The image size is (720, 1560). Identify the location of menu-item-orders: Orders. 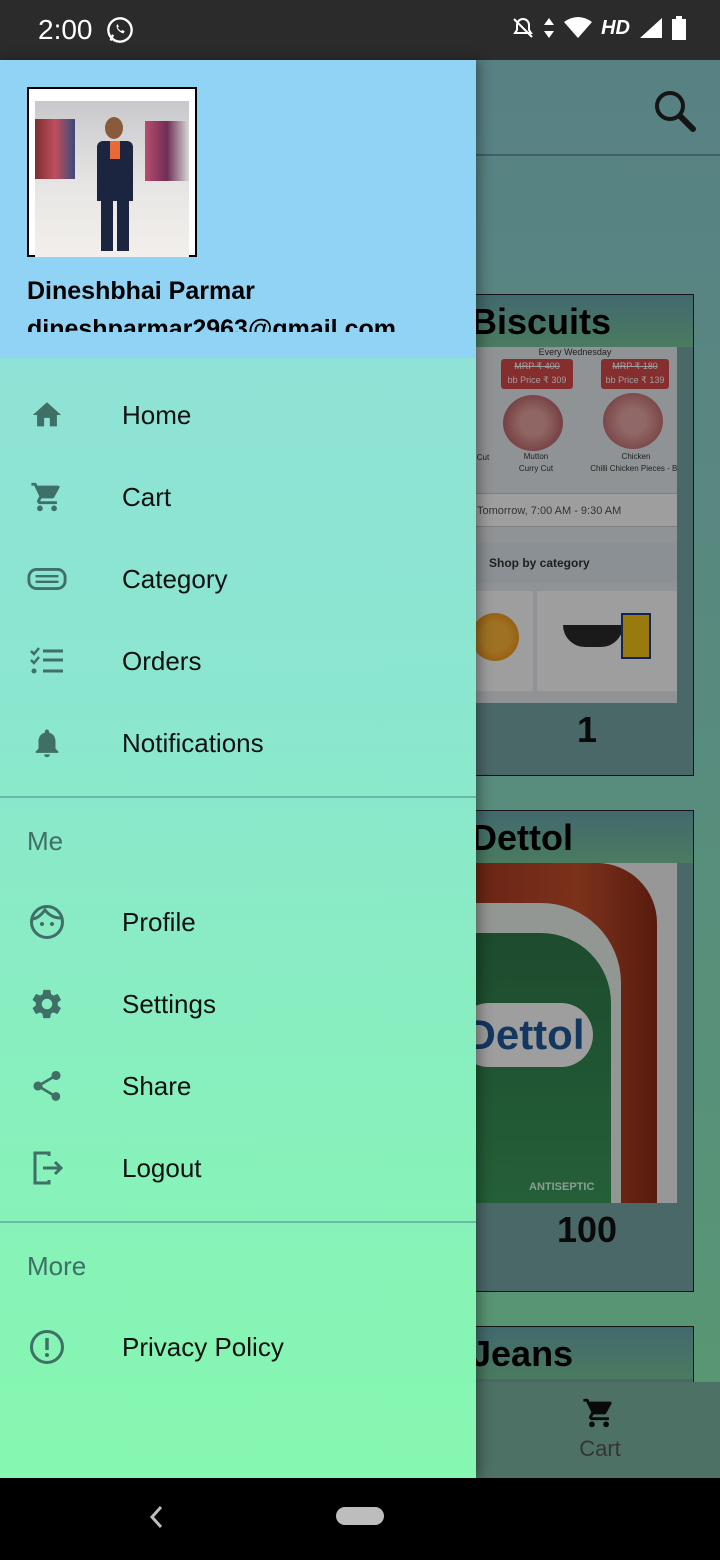
(238, 661).